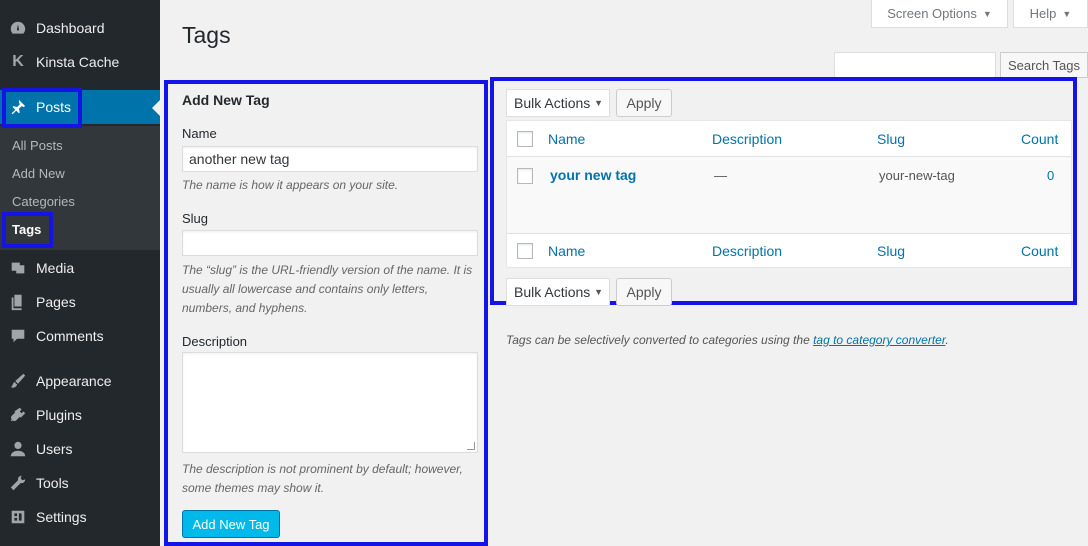  What do you see at coordinates (38, 173) in the screenshot?
I see `submenu-add-new: Add New` at bounding box center [38, 173].